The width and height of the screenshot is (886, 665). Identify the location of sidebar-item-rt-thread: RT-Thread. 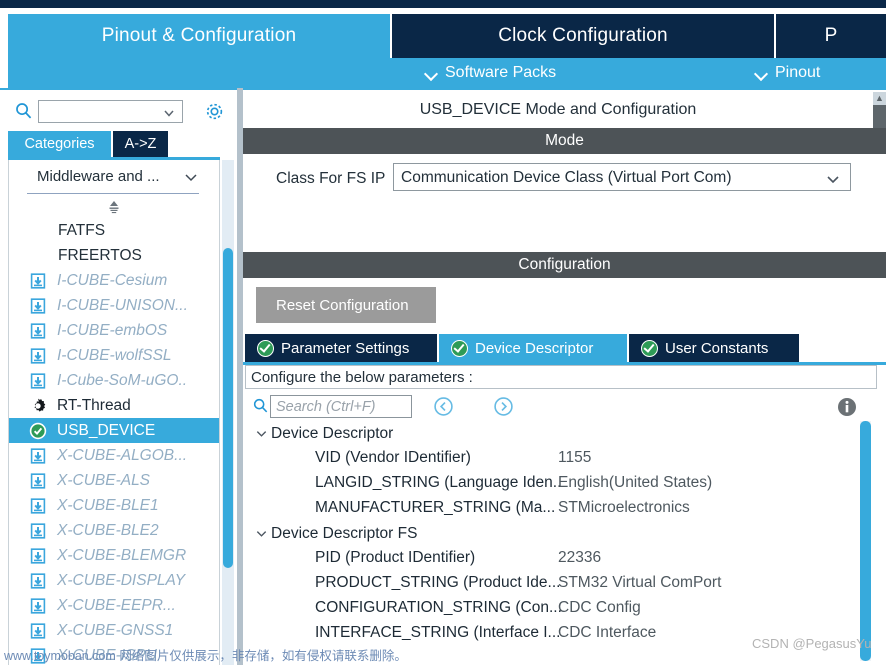
(114, 405).